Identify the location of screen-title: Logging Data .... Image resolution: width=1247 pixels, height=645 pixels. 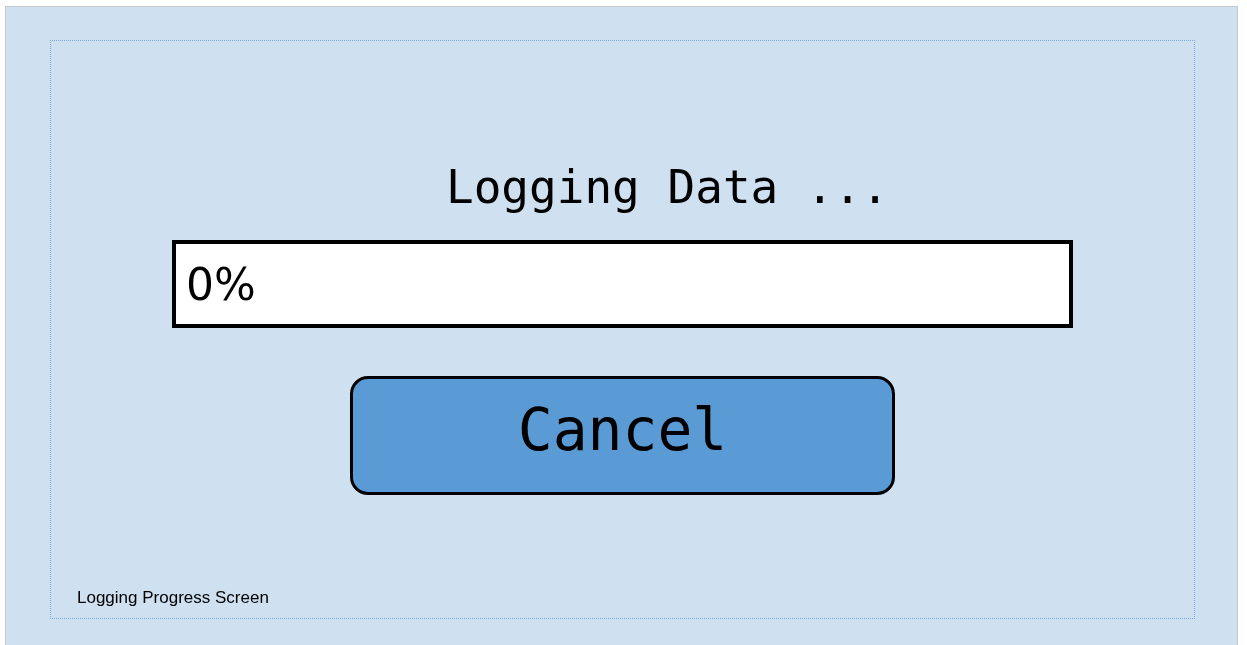
(667, 187).